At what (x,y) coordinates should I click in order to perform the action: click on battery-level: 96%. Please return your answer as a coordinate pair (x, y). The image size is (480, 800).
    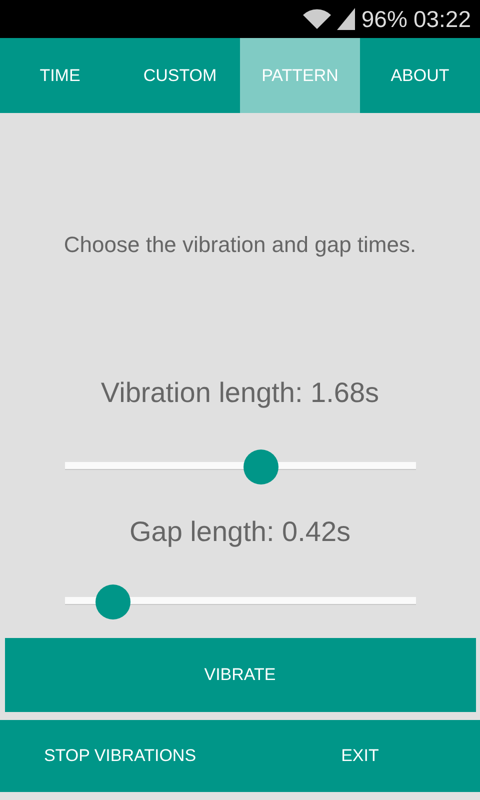
    Looking at the image, I should click on (384, 19).